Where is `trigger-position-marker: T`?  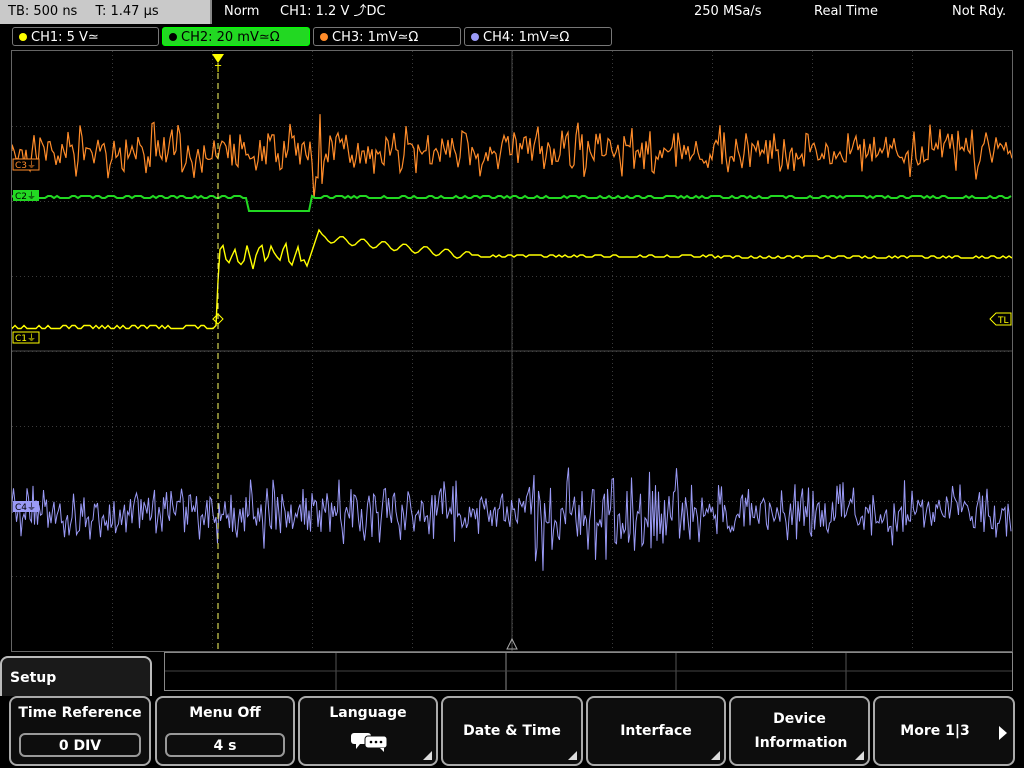
trigger-position-marker: T is located at coordinates (218, 64).